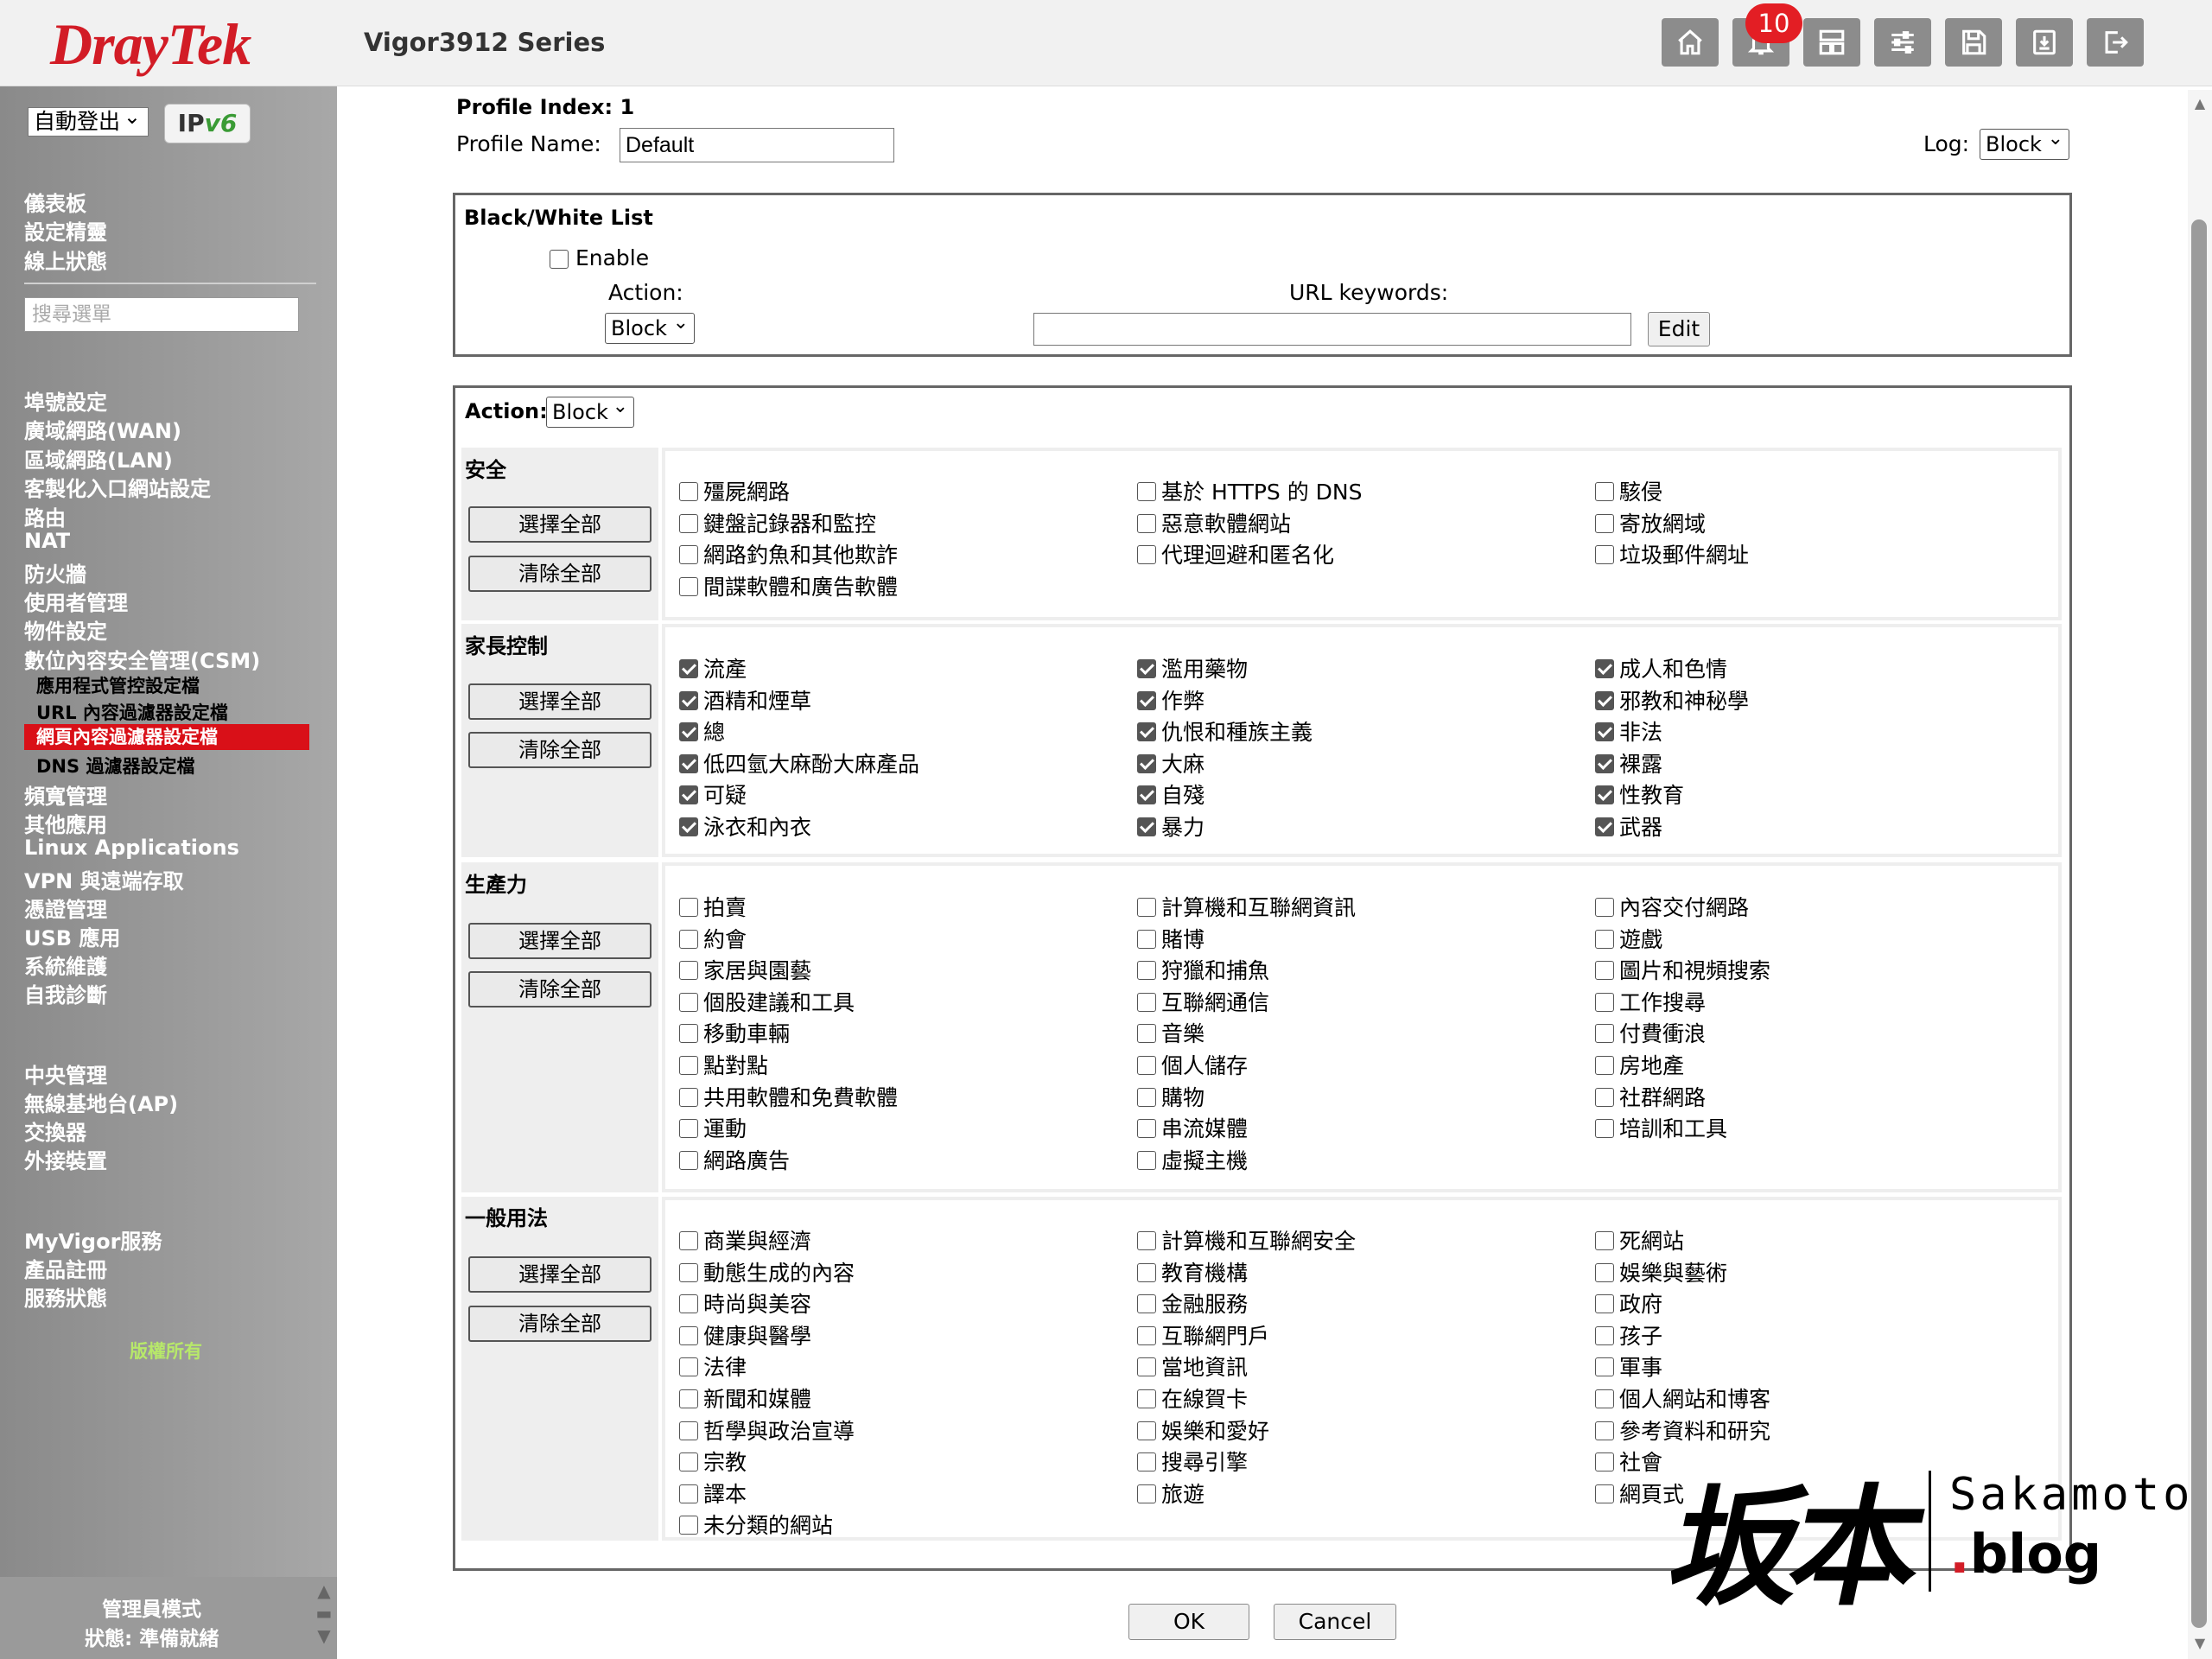  What do you see at coordinates (745, 699) in the screenshot?
I see `category-checkbox: 酒精和煙草` at bounding box center [745, 699].